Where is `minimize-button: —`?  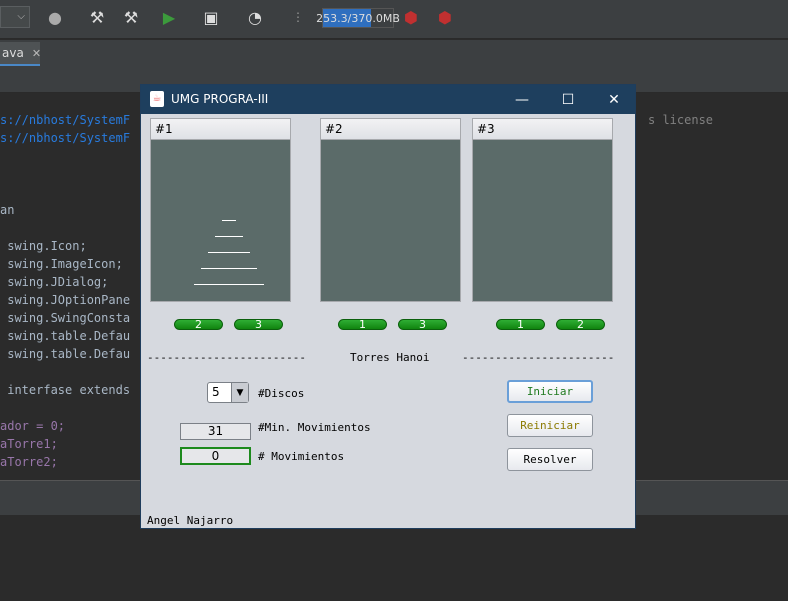
minimize-button: — is located at coordinates (522, 99).